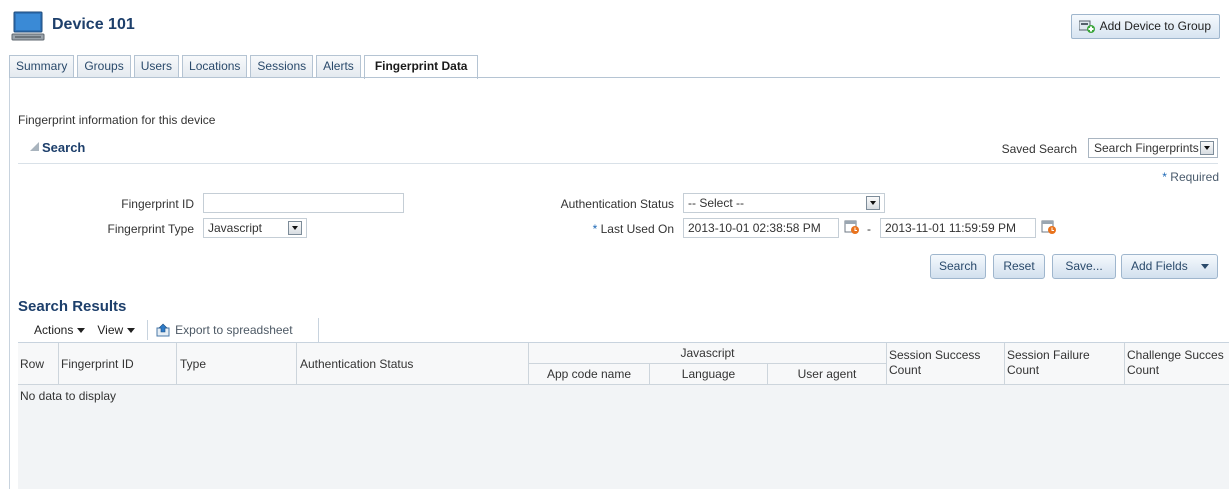 Image resolution: width=1229 pixels, height=489 pixels. What do you see at coordinates (1048, 355) in the screenshot?
I see `session-failure-label-line1: Session Failure` at bounding box center [1048, 355].